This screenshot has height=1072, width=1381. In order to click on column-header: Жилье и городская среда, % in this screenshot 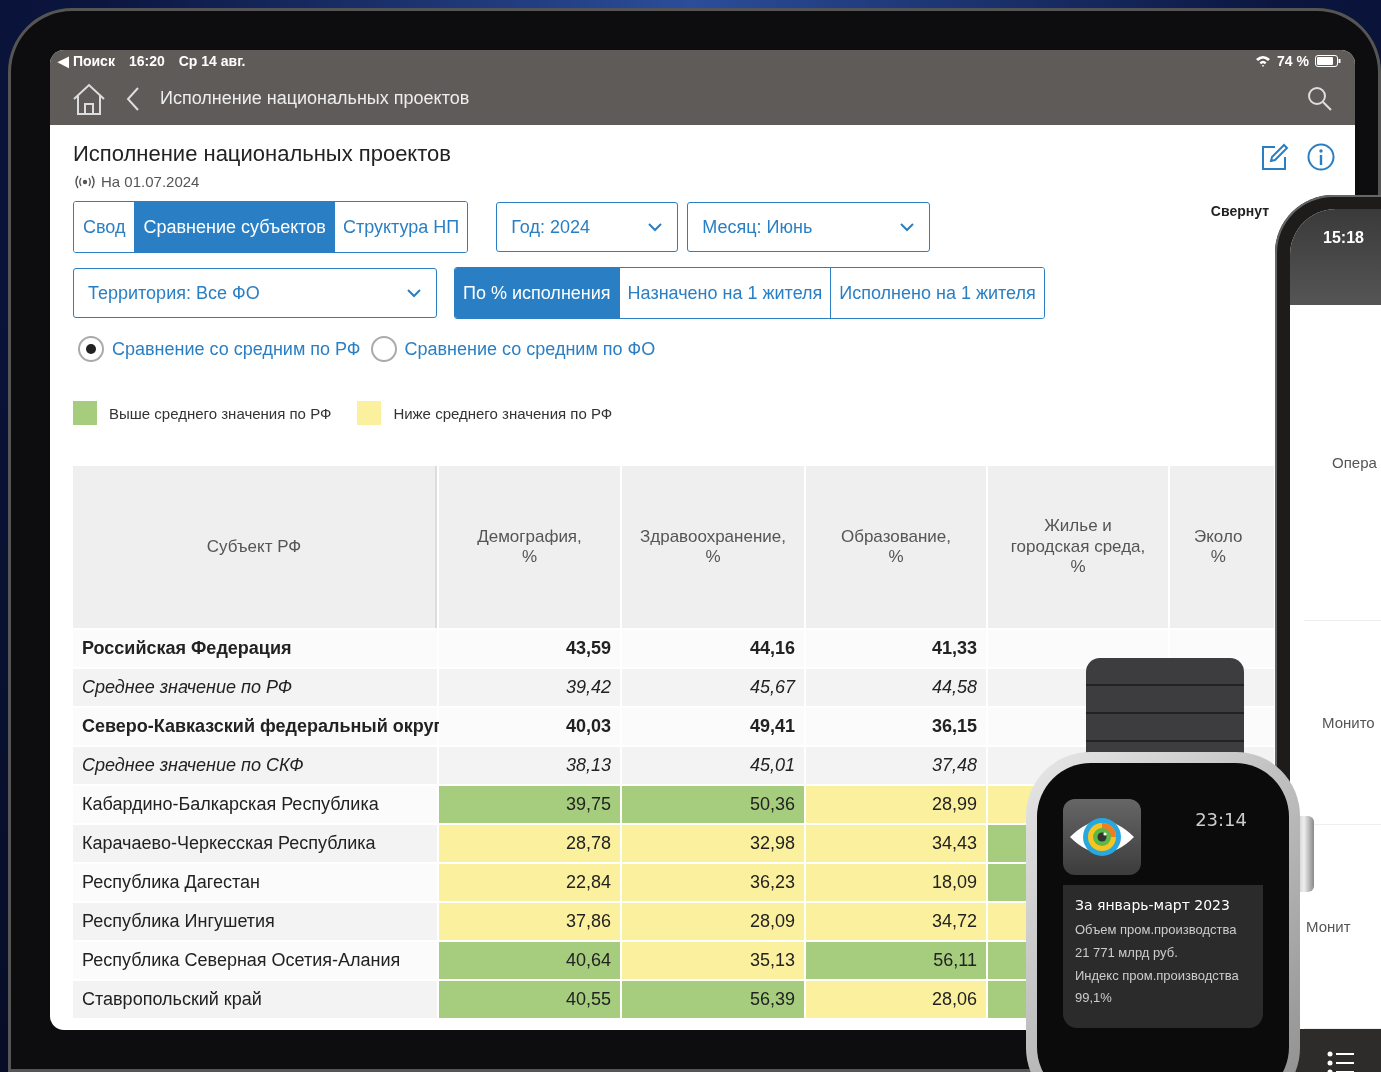, I will do `click(1078, 547)`.